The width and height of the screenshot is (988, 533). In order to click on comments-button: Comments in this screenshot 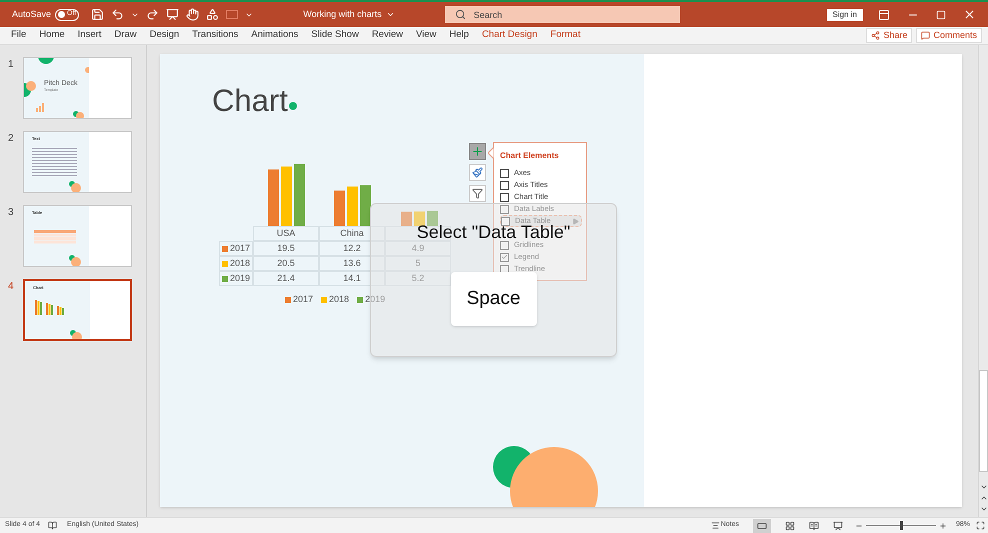, I will do `click(949, 35)`.